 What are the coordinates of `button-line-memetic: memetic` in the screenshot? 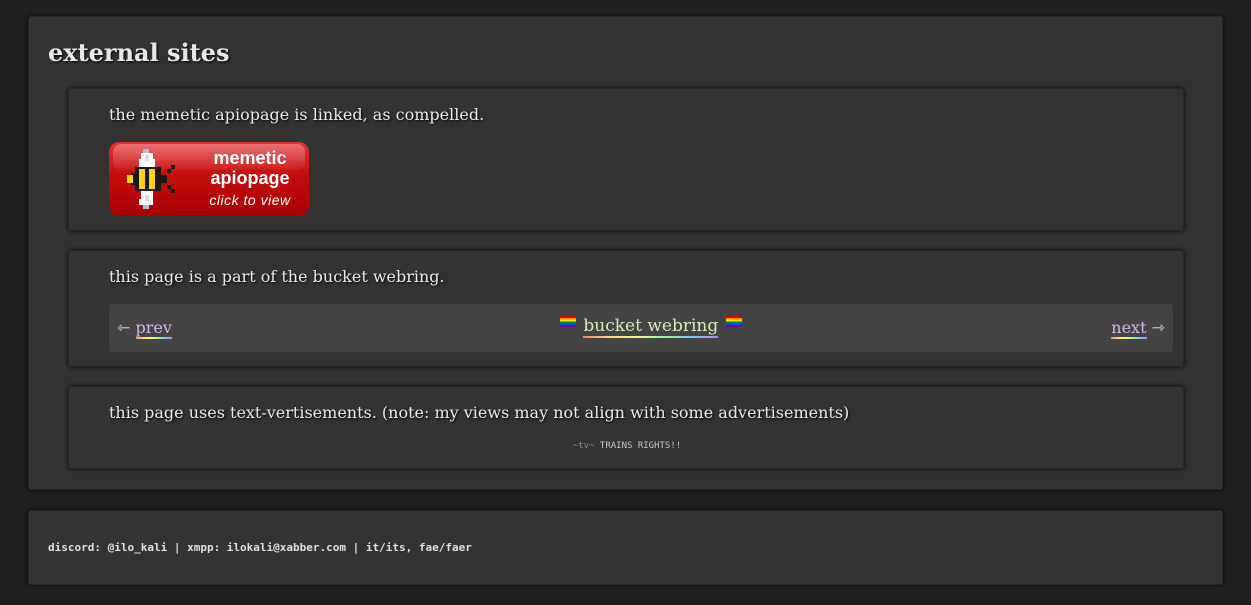 It's located at (250, 158).